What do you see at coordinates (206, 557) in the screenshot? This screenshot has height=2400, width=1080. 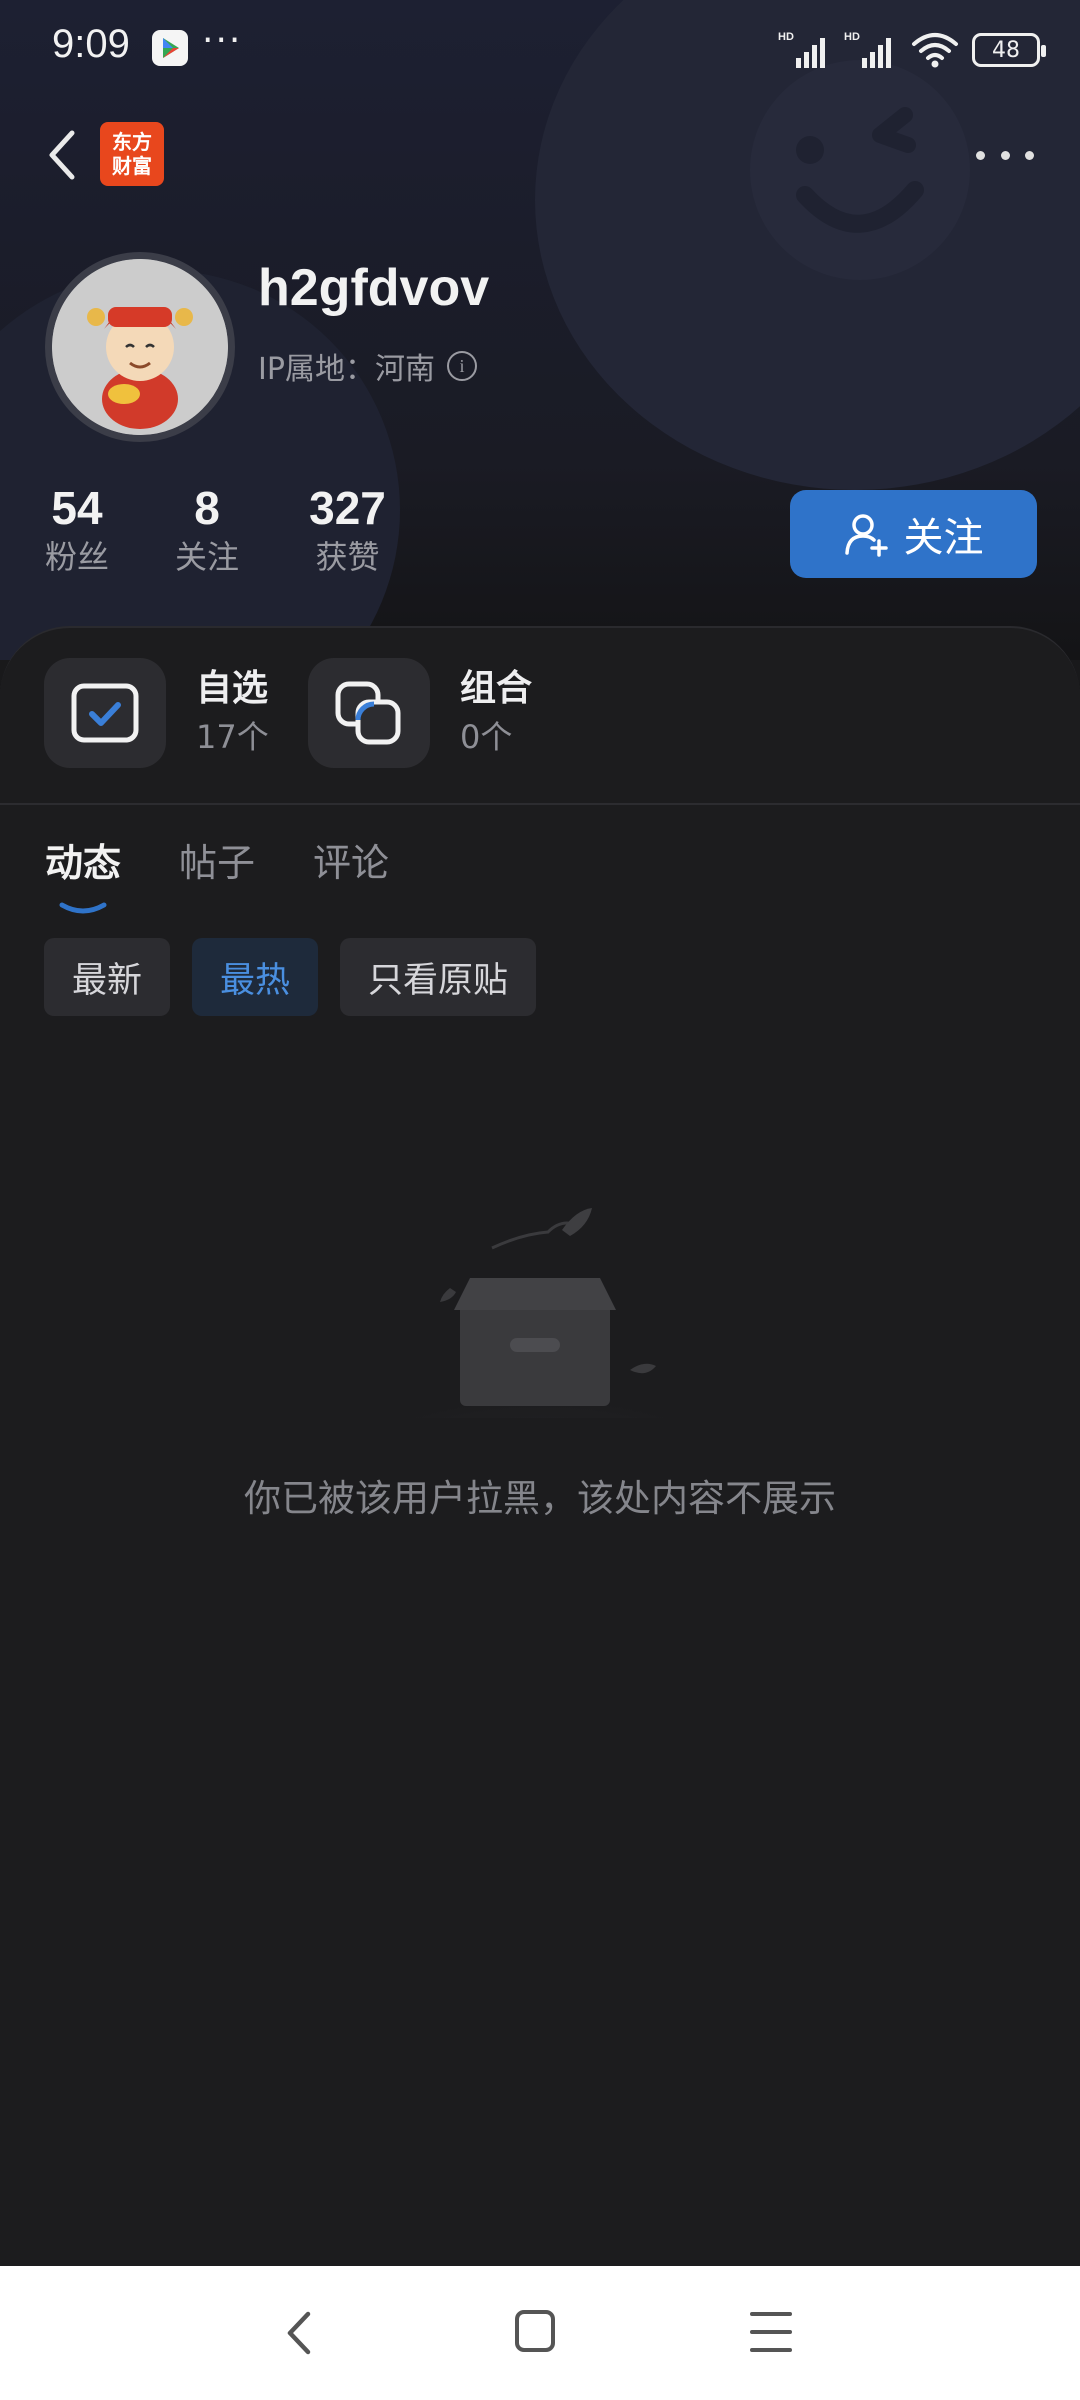 I see `stat-label: 关注` at bounding box center [206, 557].